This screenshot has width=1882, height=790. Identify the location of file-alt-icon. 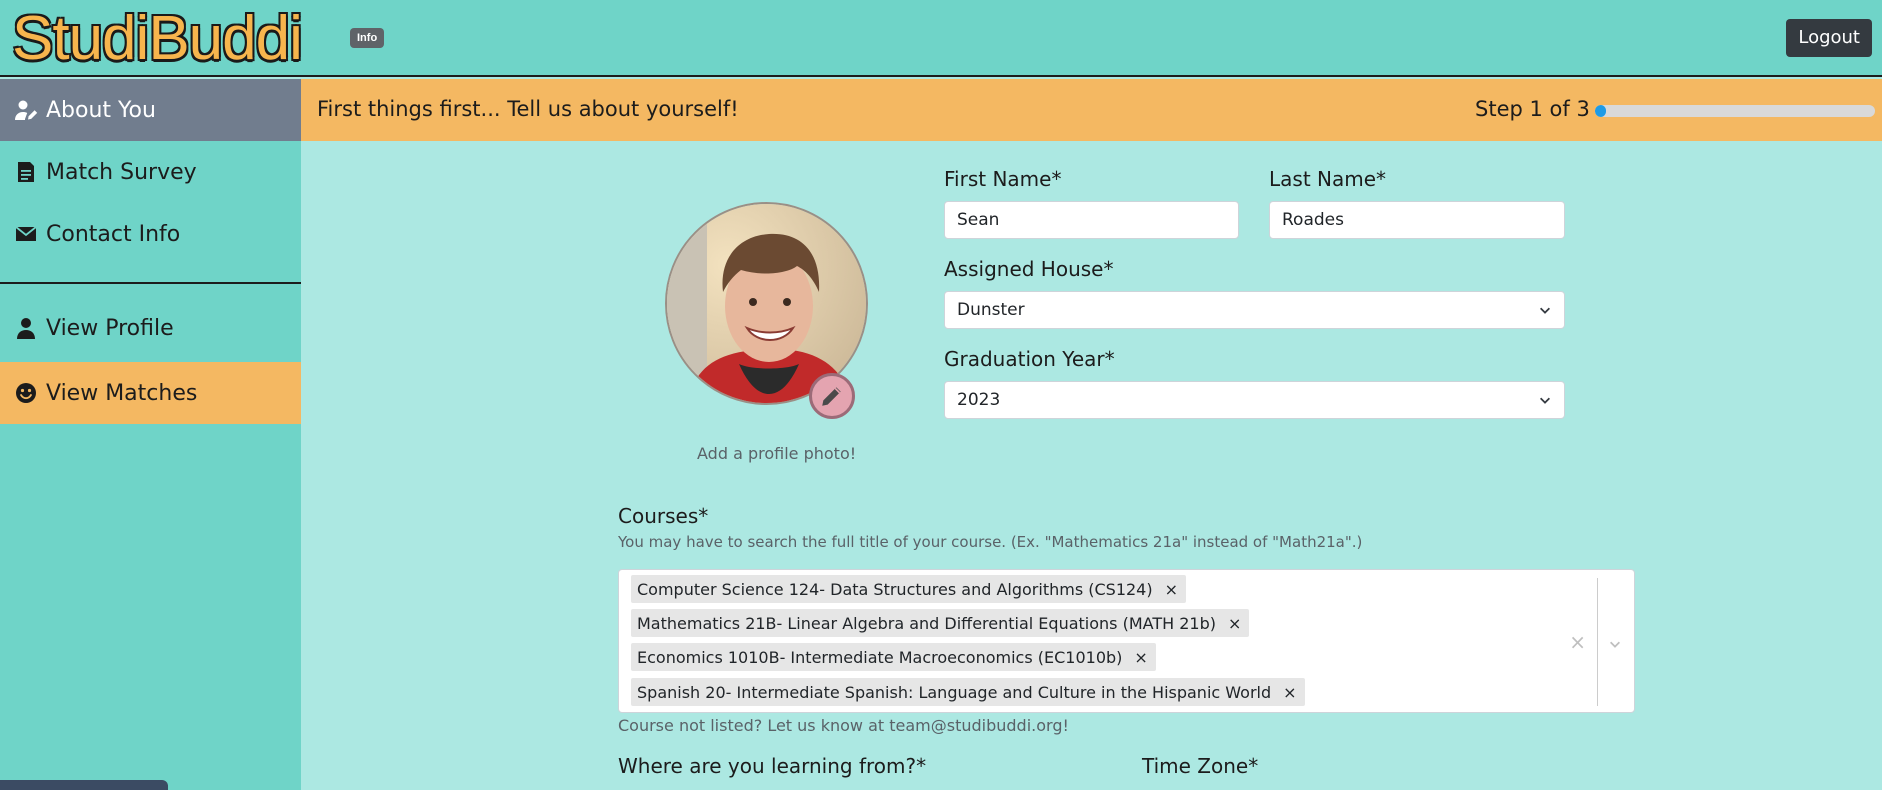
(26, 172).